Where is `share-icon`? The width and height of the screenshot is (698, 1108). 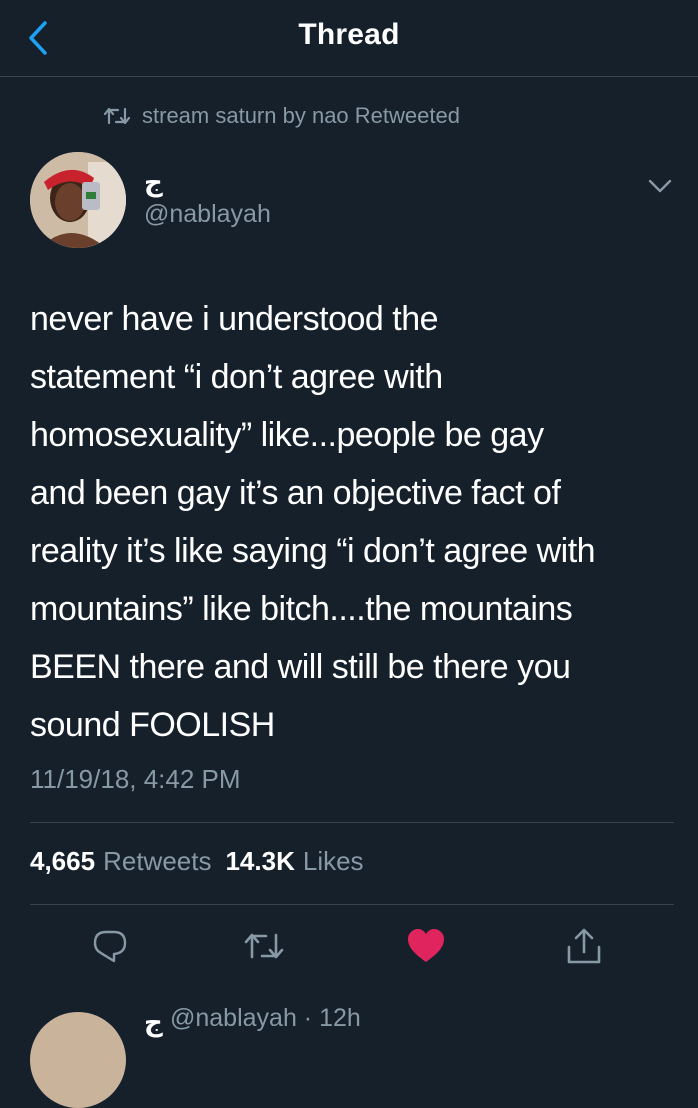
share-icon is located at coordinates (584, 946).